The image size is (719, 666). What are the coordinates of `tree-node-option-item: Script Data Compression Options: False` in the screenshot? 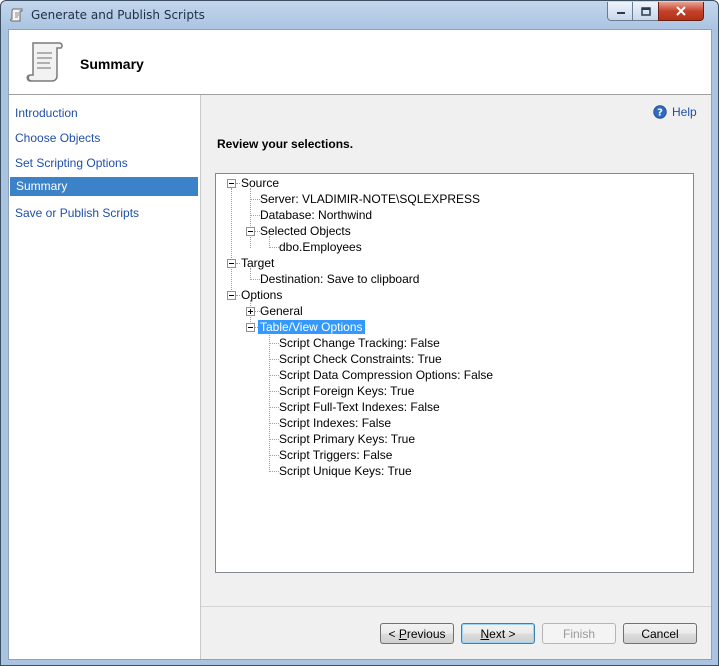 It's located at (386, 375).